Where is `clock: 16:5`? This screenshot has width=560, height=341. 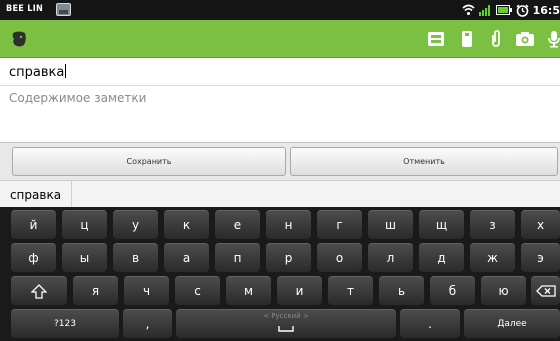 clock: 16:5 is located at coordinates (546, 10).